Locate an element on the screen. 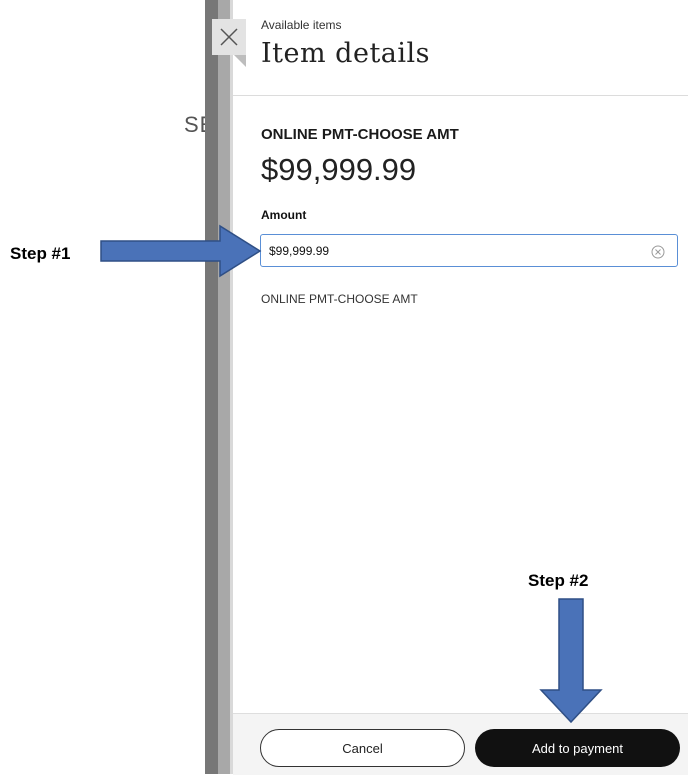 This screenshot has height=775, width=688. item-name: ONLINE PMT-CHOOSE AMT is located at coordinates (360, 134).